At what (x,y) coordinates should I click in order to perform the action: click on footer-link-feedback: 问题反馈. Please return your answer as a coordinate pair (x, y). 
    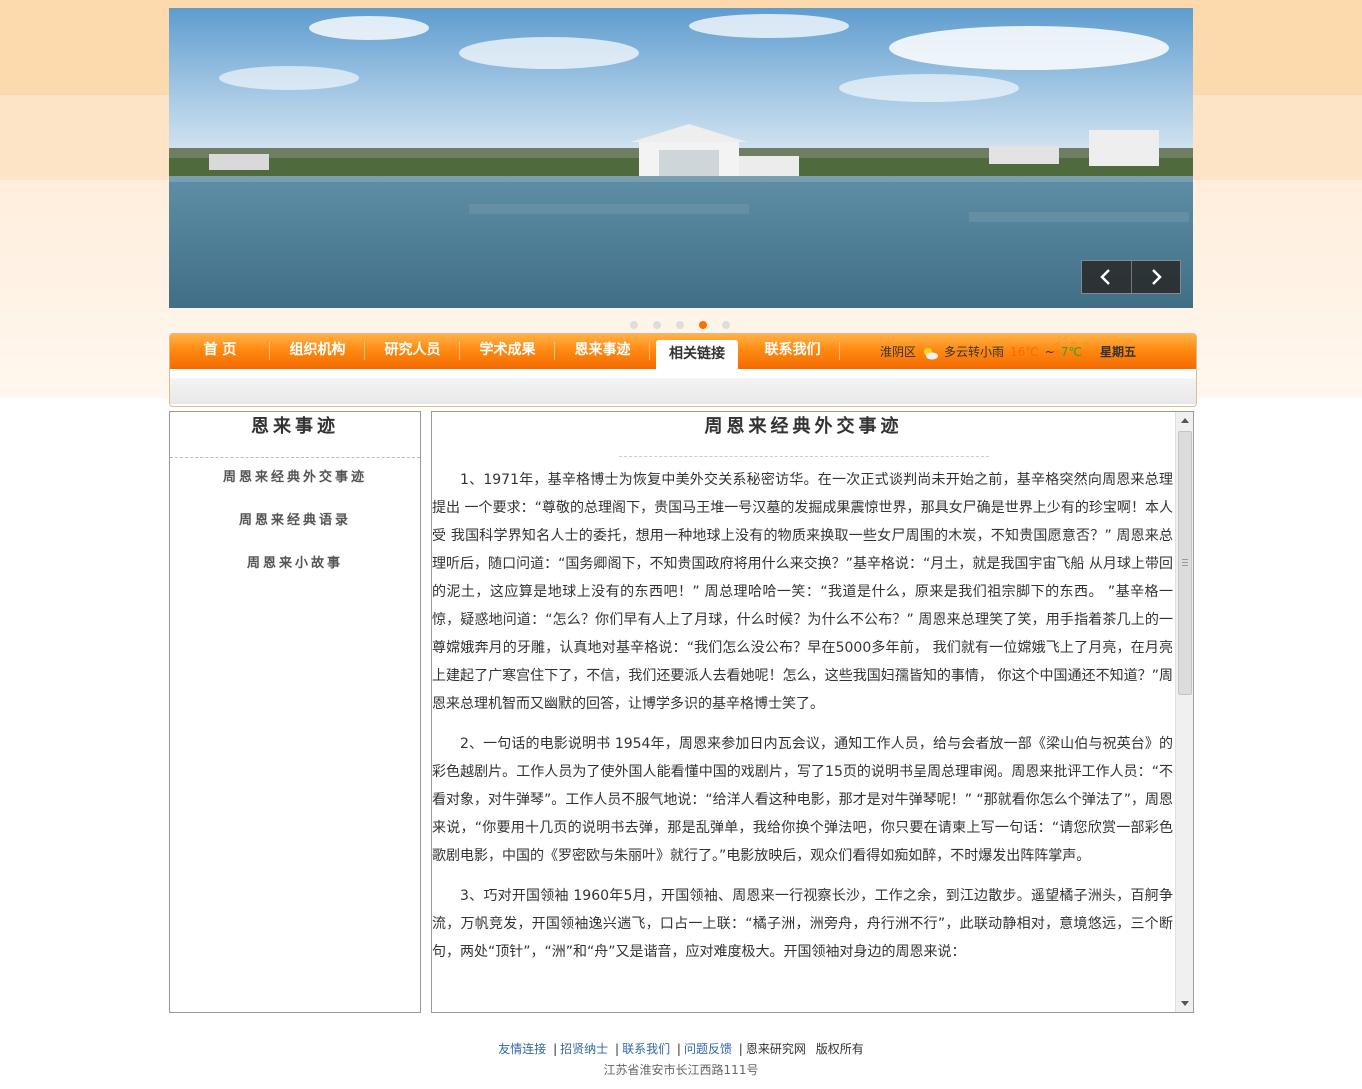
    Looking at the image, I should click on (708, 1049).